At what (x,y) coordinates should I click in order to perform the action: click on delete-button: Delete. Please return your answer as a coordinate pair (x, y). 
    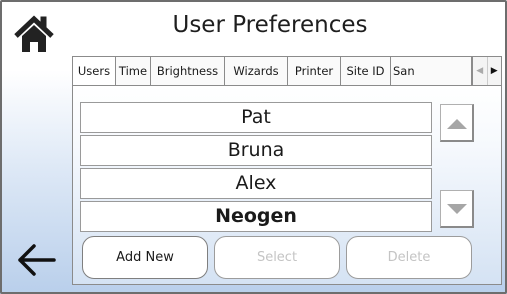
    Looking at the image, I should click on (409, 257).